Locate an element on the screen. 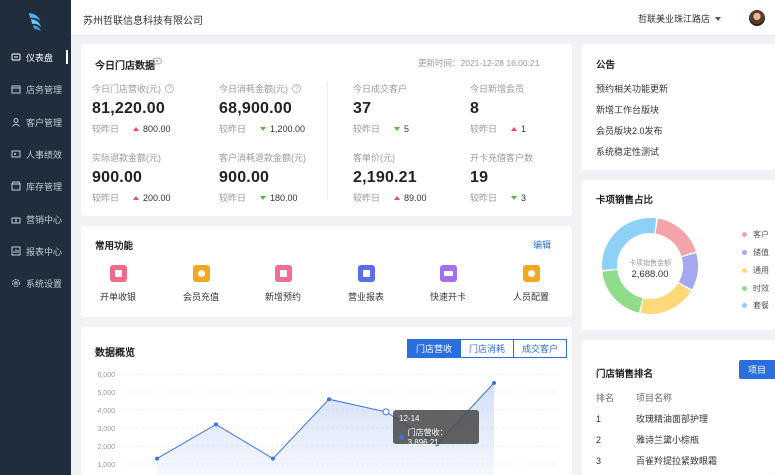  tab-revenue: 门店营收 is located at coordinates (434, 348).